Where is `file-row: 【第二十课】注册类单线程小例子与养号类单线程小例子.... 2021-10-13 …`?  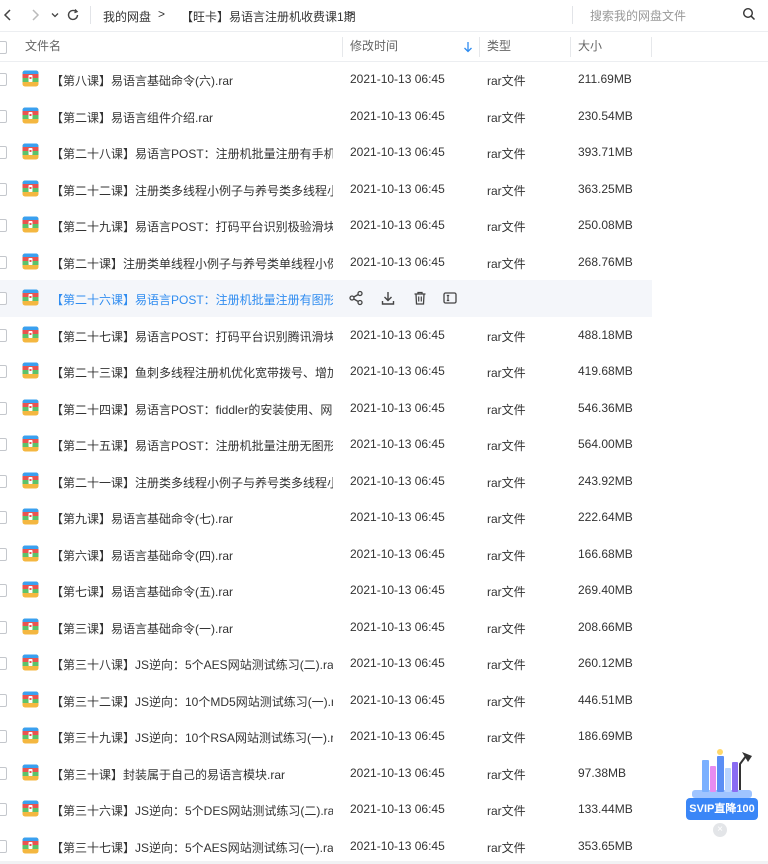
file-row: 【第二十课】注册类单线程小例子与养号类单线程小例子.... 2021-10-13 … is located at coordinates (384, 262).